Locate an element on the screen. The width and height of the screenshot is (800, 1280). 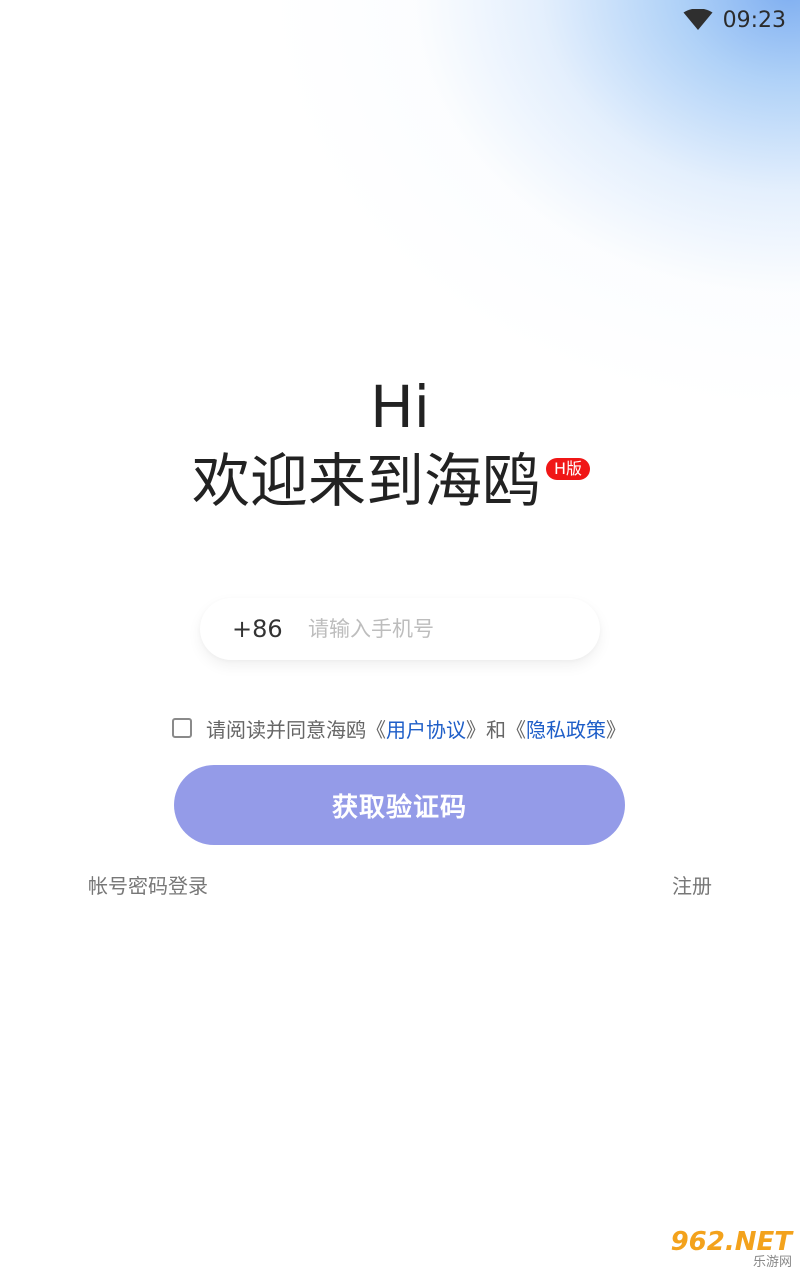
privacy-policy-link: 隐私政策 is located at coordinates (566, 728).